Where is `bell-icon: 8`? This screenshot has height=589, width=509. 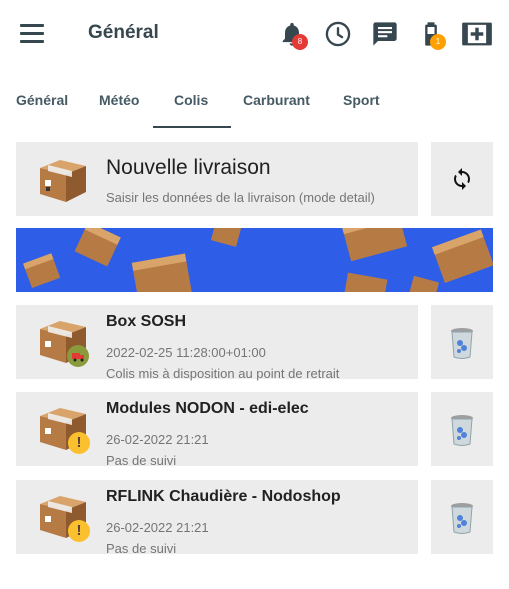
bell-icon: 8 is located at coordinates (293, 35).